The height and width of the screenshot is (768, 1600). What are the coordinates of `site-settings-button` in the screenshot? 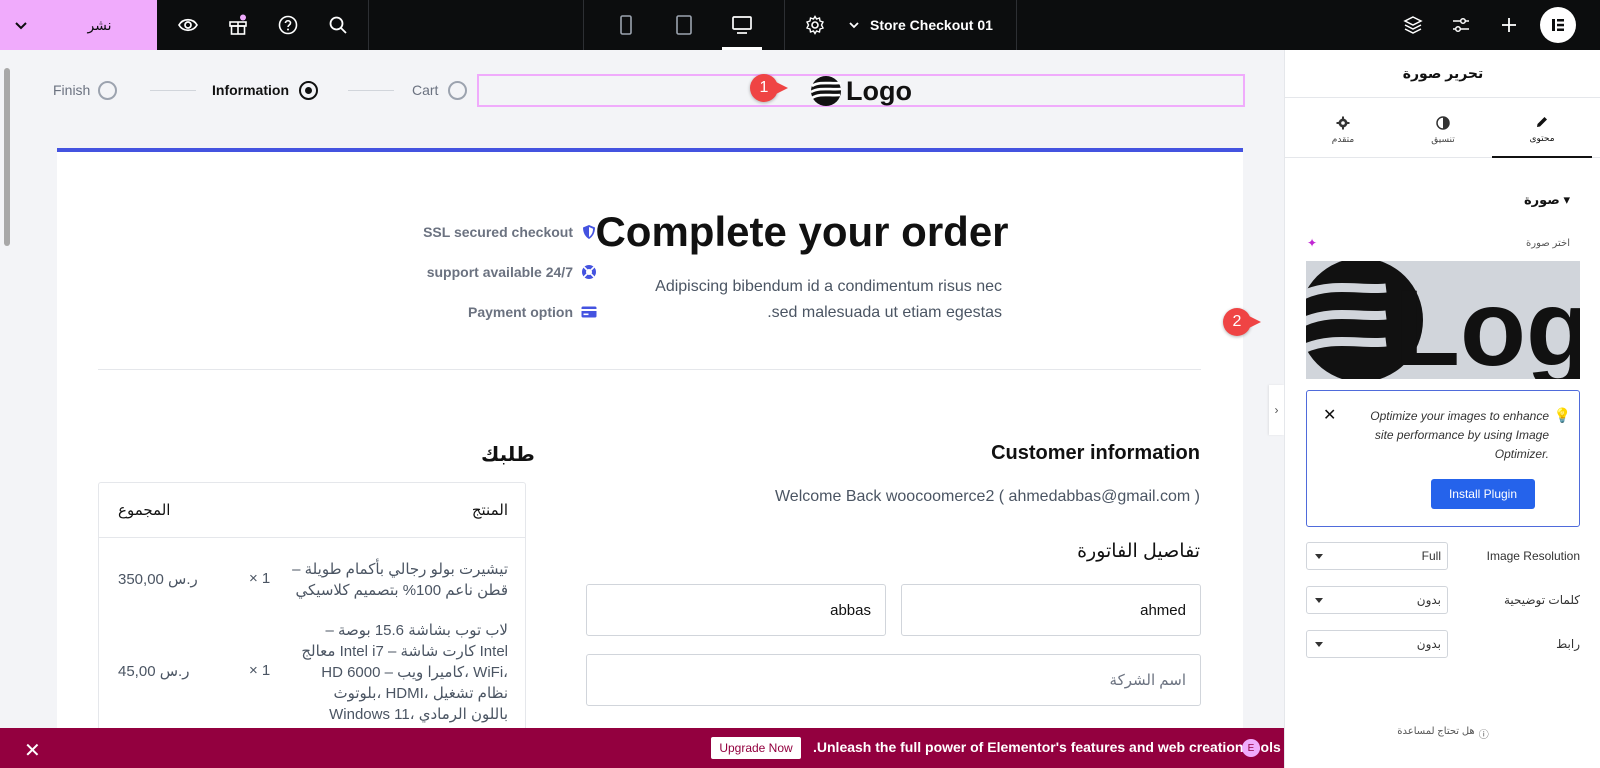 It's located at (1461, 25).